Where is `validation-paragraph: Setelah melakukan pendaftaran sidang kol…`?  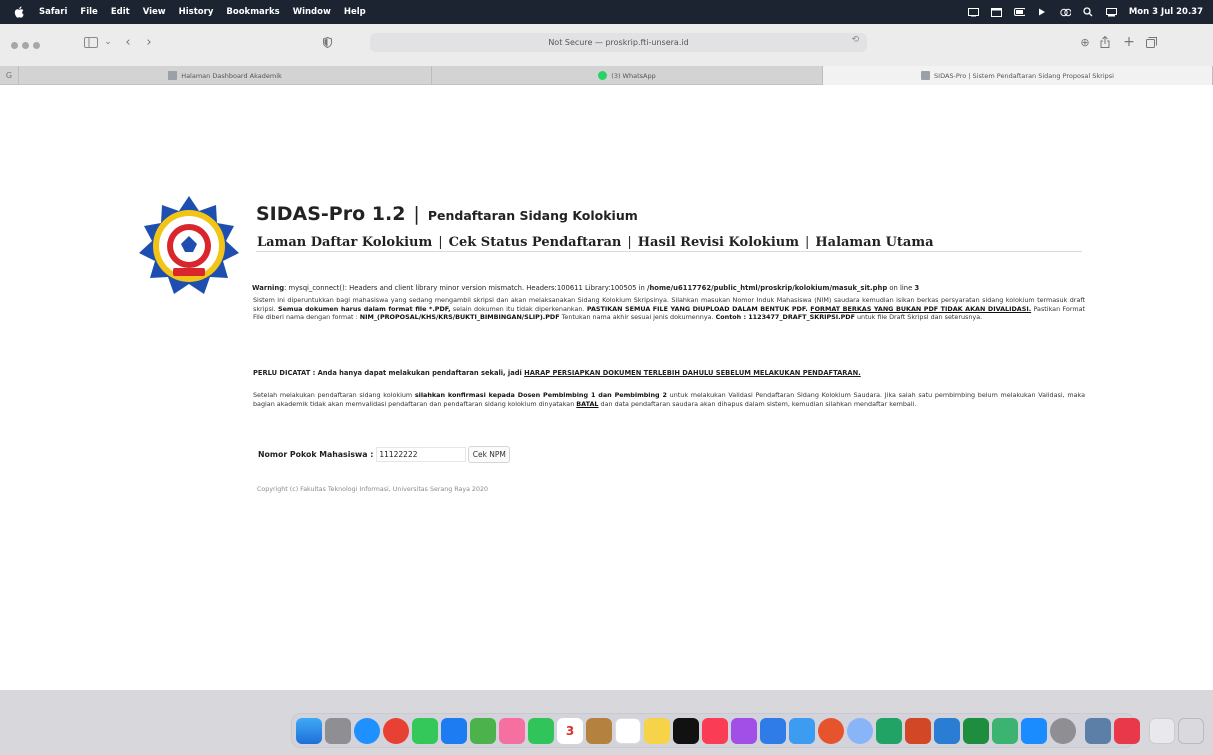
validation-paragraph: Setelah melakukan pendaftaran sidang kol… is located at coordinates (669, 399).